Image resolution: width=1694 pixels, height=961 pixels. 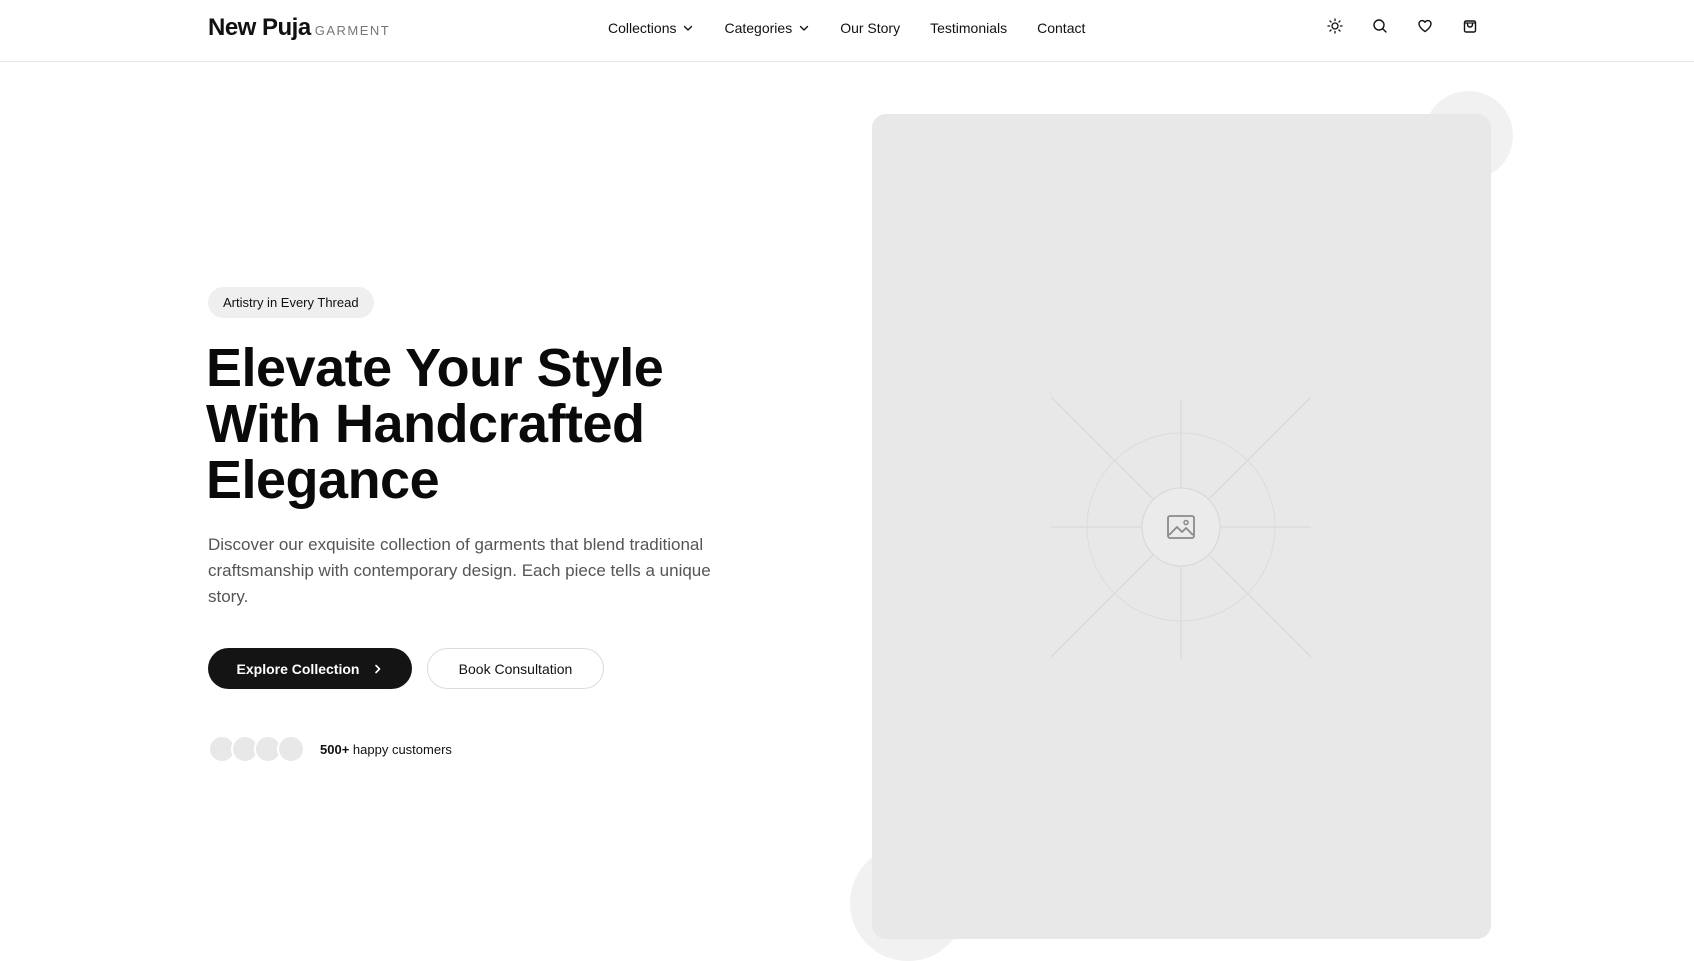 I want to click on customer-avatars, so click(x=256, y=749).